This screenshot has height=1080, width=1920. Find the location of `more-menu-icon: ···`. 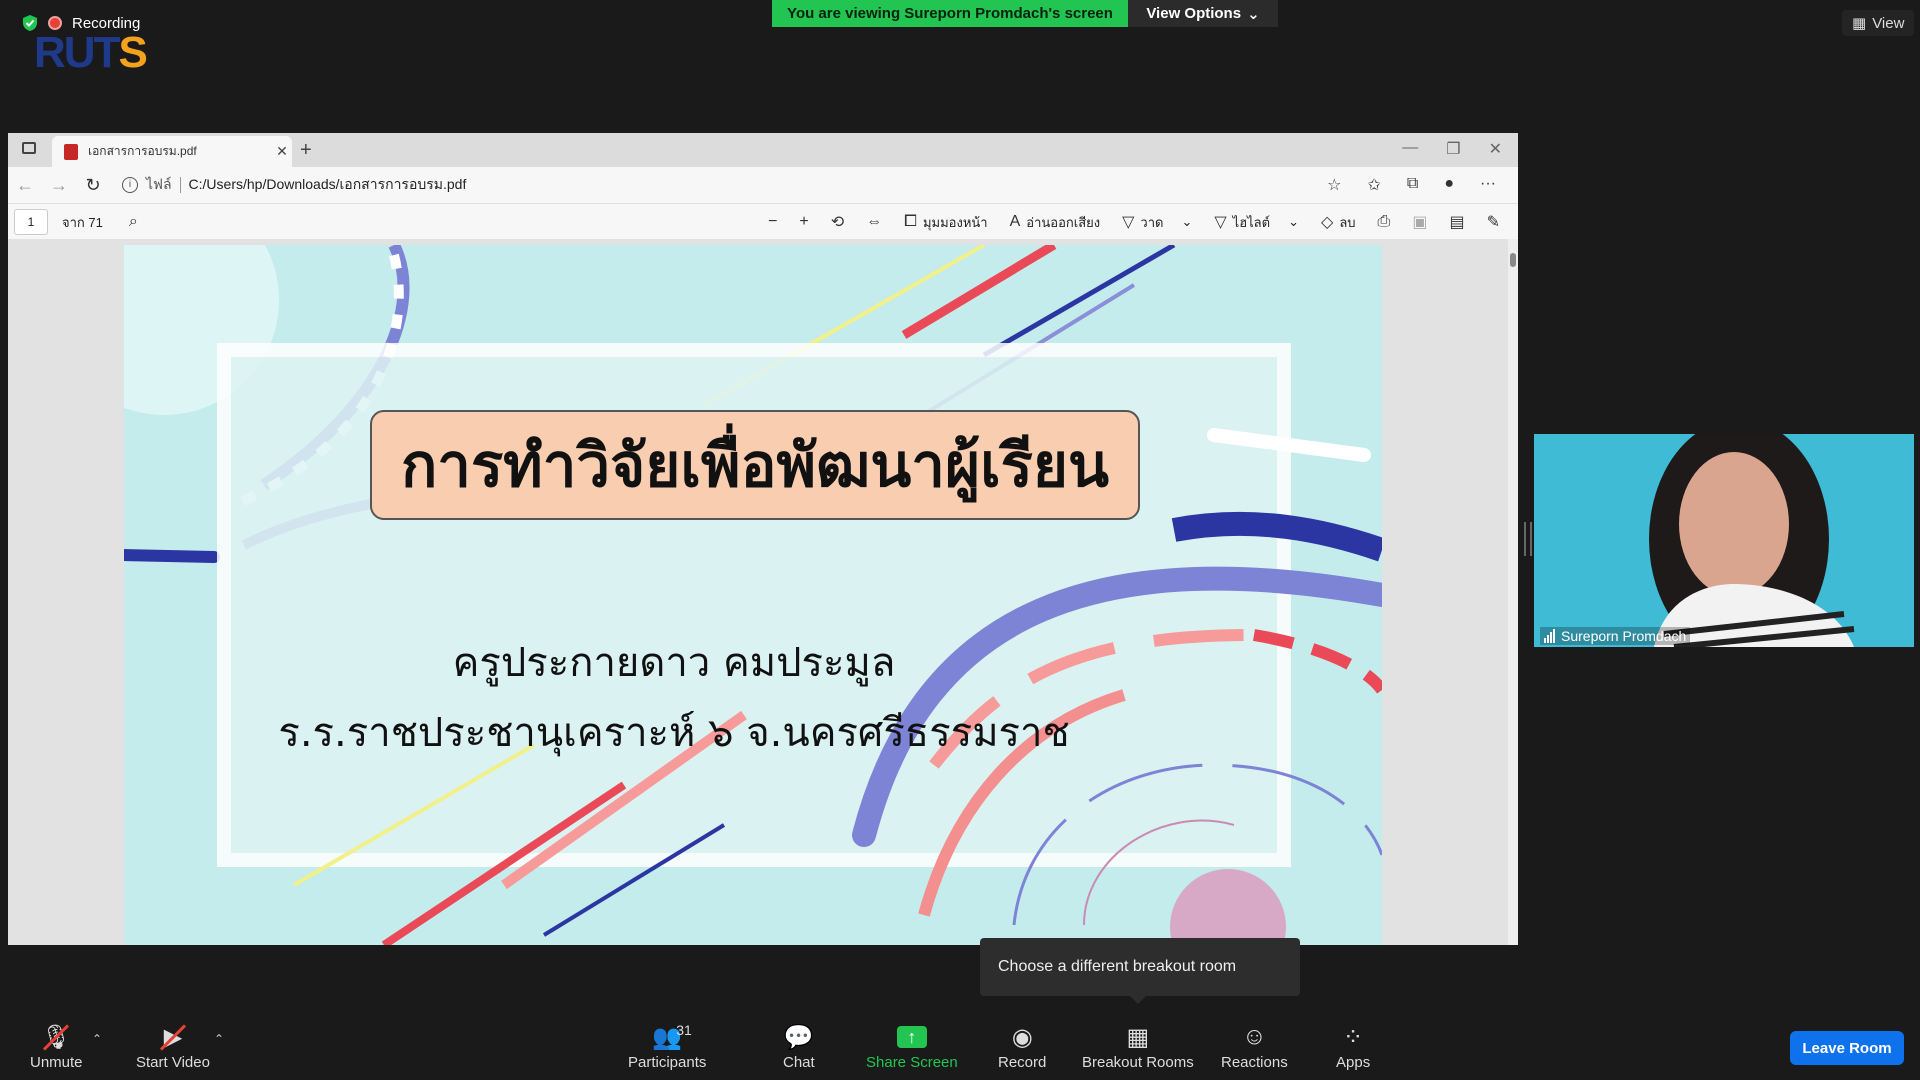

more-menu-icon: ··· is located at coordinates (1488, 185).